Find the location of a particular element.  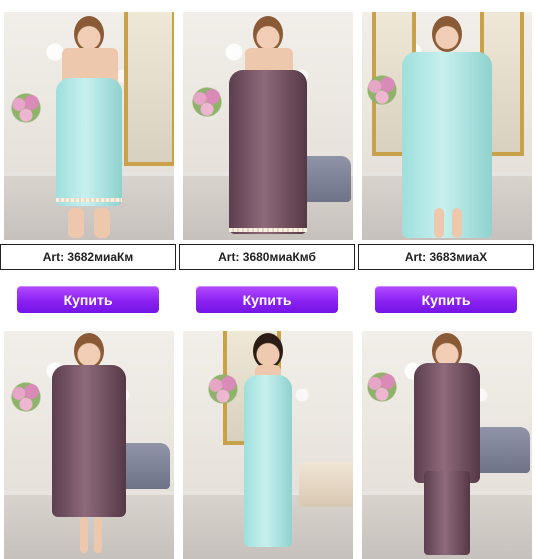

article-label-2: Art: 3680миаКмб is located at coordinates (267, 257).